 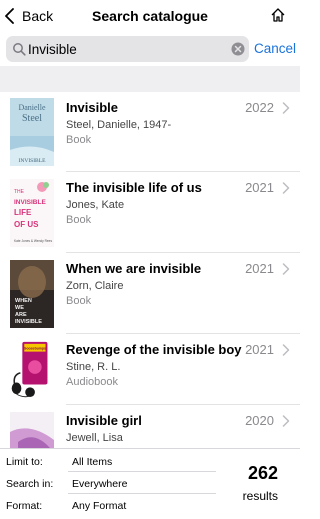 What do you see at coordinates (260, 496) in the screenshot?
I see `result-count-label: results` at bounding box center [260, 496].